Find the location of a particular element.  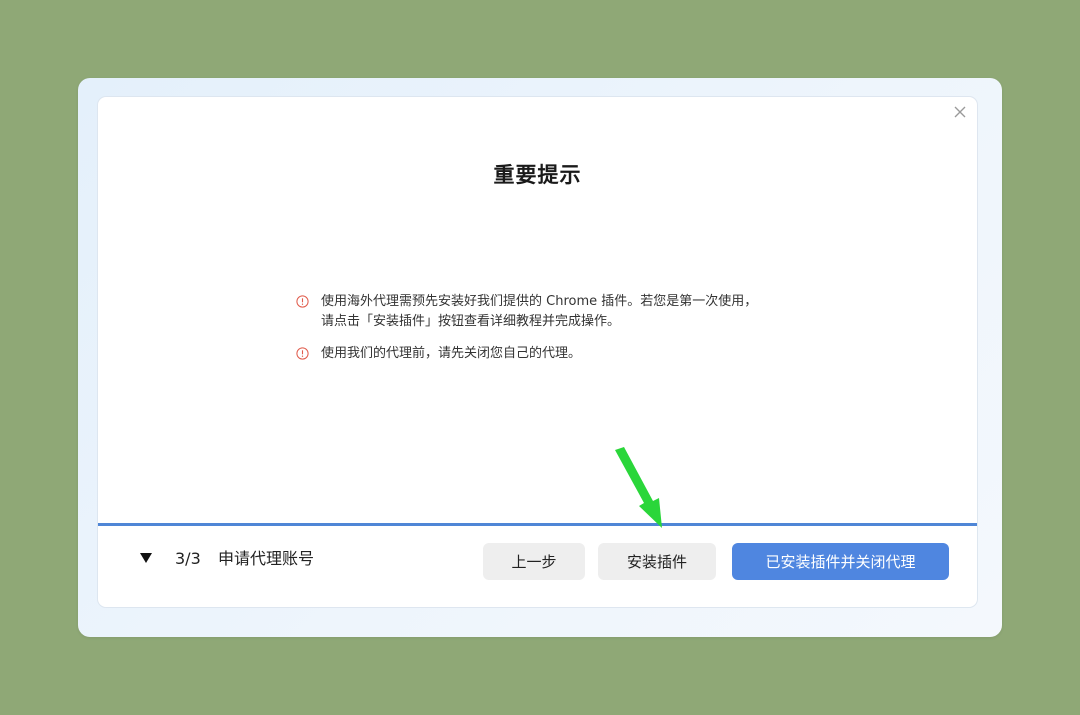

install-plugin-button: 安装插件 is located at coordinates (657, 561).